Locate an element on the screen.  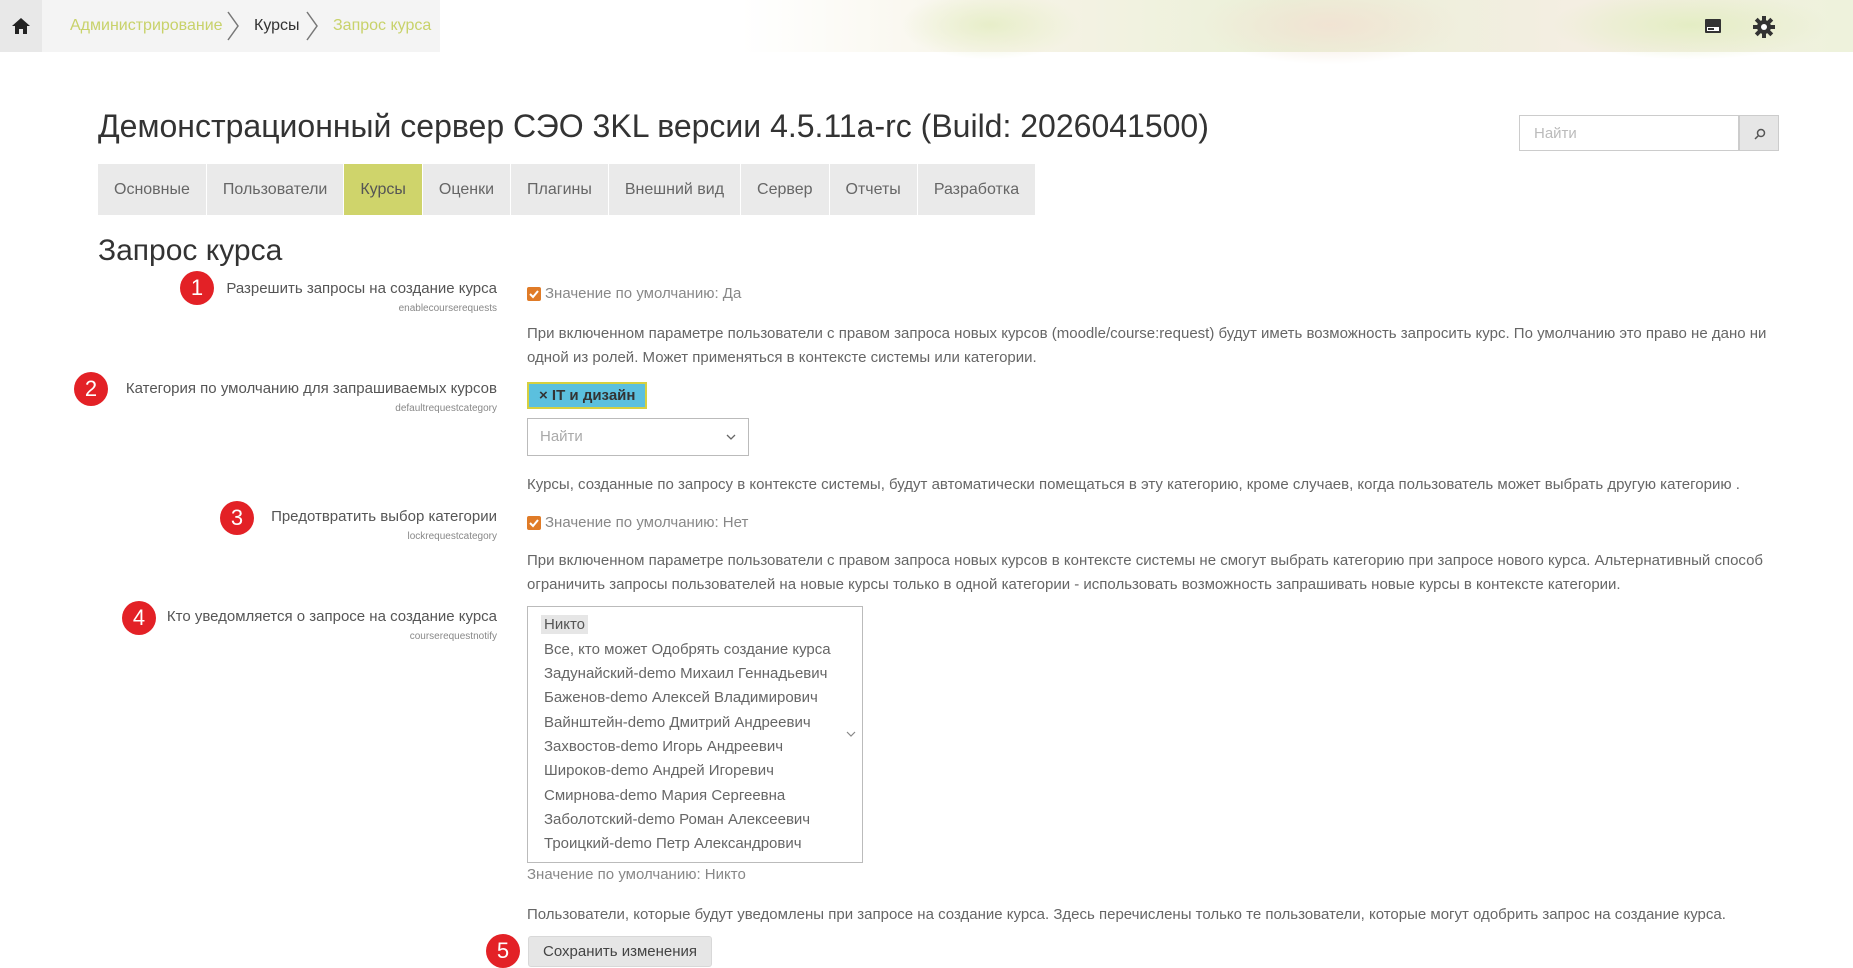
top-bar: Администрирование Курсы Запрос курса is located at coordinates (926, 32).